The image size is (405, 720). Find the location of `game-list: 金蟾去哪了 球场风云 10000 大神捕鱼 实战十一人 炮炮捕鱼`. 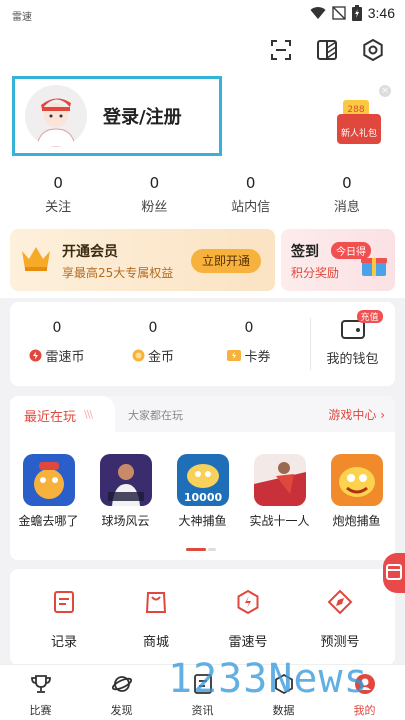

game-list: 金蟾去哪了 球场风云 10000 大神捕鱼 实战十一人 炮炮捕鱼 is located at coordinates (202, 491).